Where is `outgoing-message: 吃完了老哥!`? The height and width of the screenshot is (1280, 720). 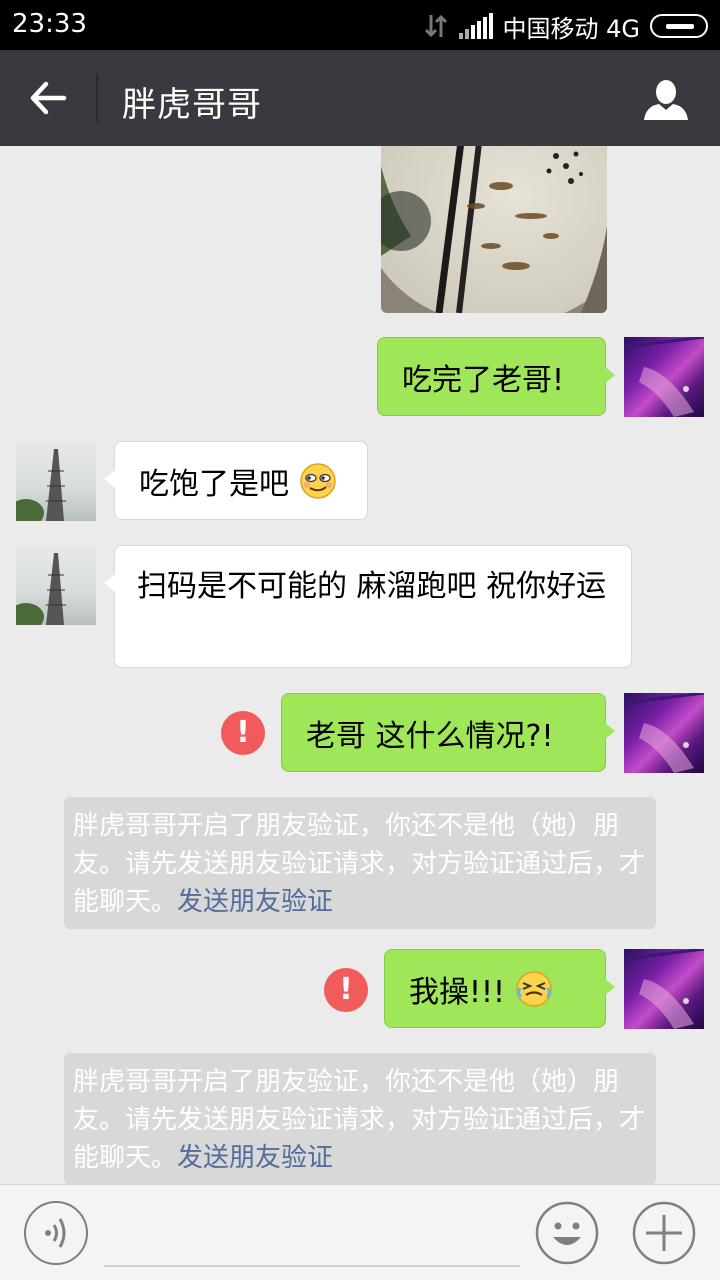 outgoing-message: 吃完了老哥! is located at coordinates (496, 376).